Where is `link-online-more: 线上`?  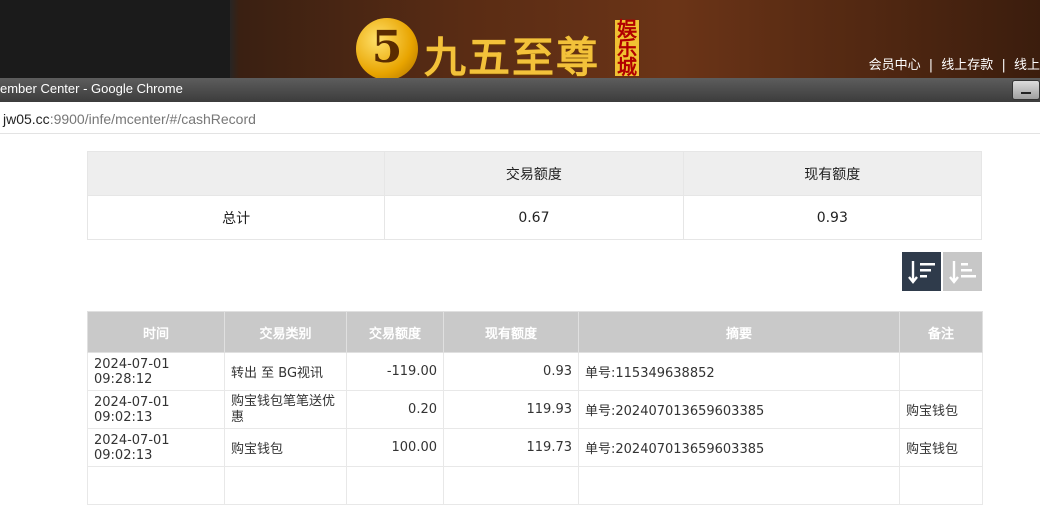 link-online-more: 线上 is located at coordinates (1027, 65).